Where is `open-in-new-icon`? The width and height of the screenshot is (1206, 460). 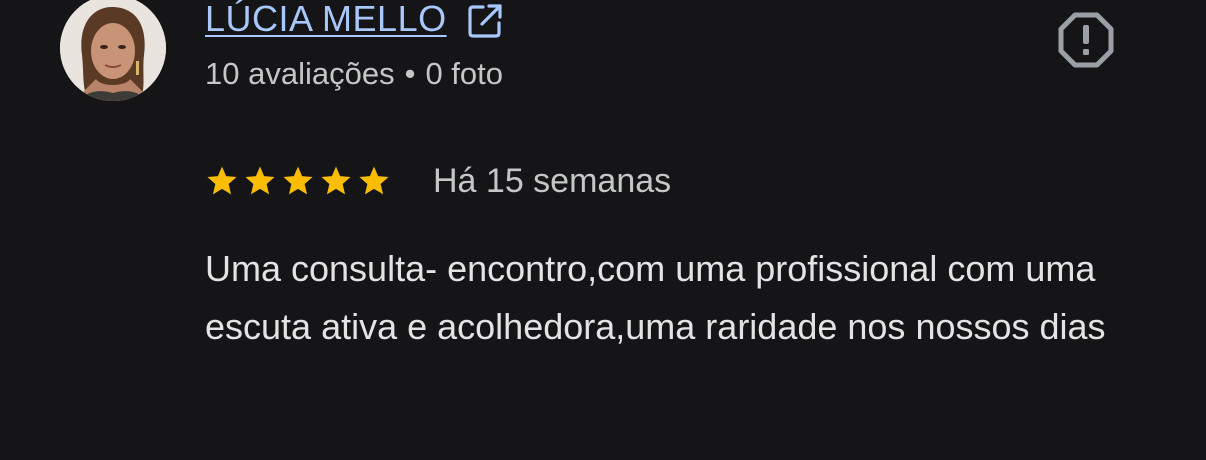 open-in-new-icon is located at coordinates (485, 21).